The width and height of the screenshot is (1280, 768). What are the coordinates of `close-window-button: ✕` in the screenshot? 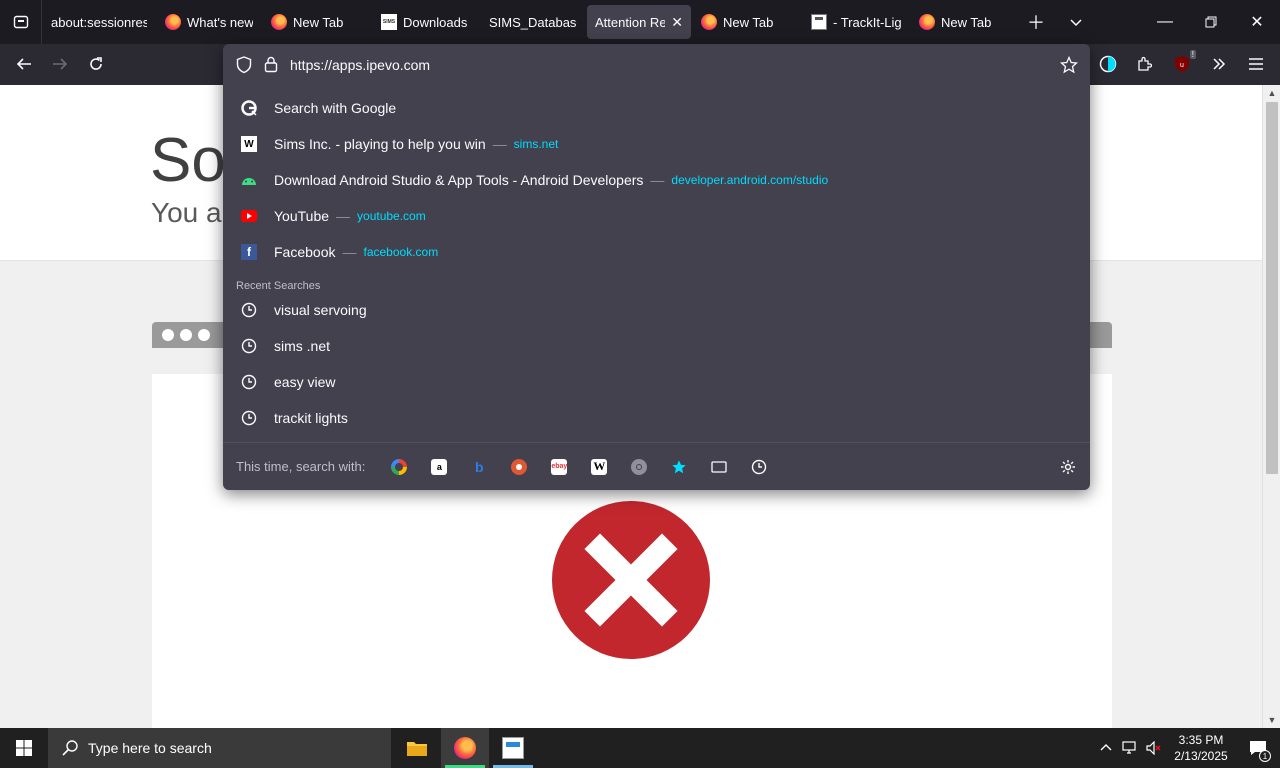 It's located at (1257, 22).